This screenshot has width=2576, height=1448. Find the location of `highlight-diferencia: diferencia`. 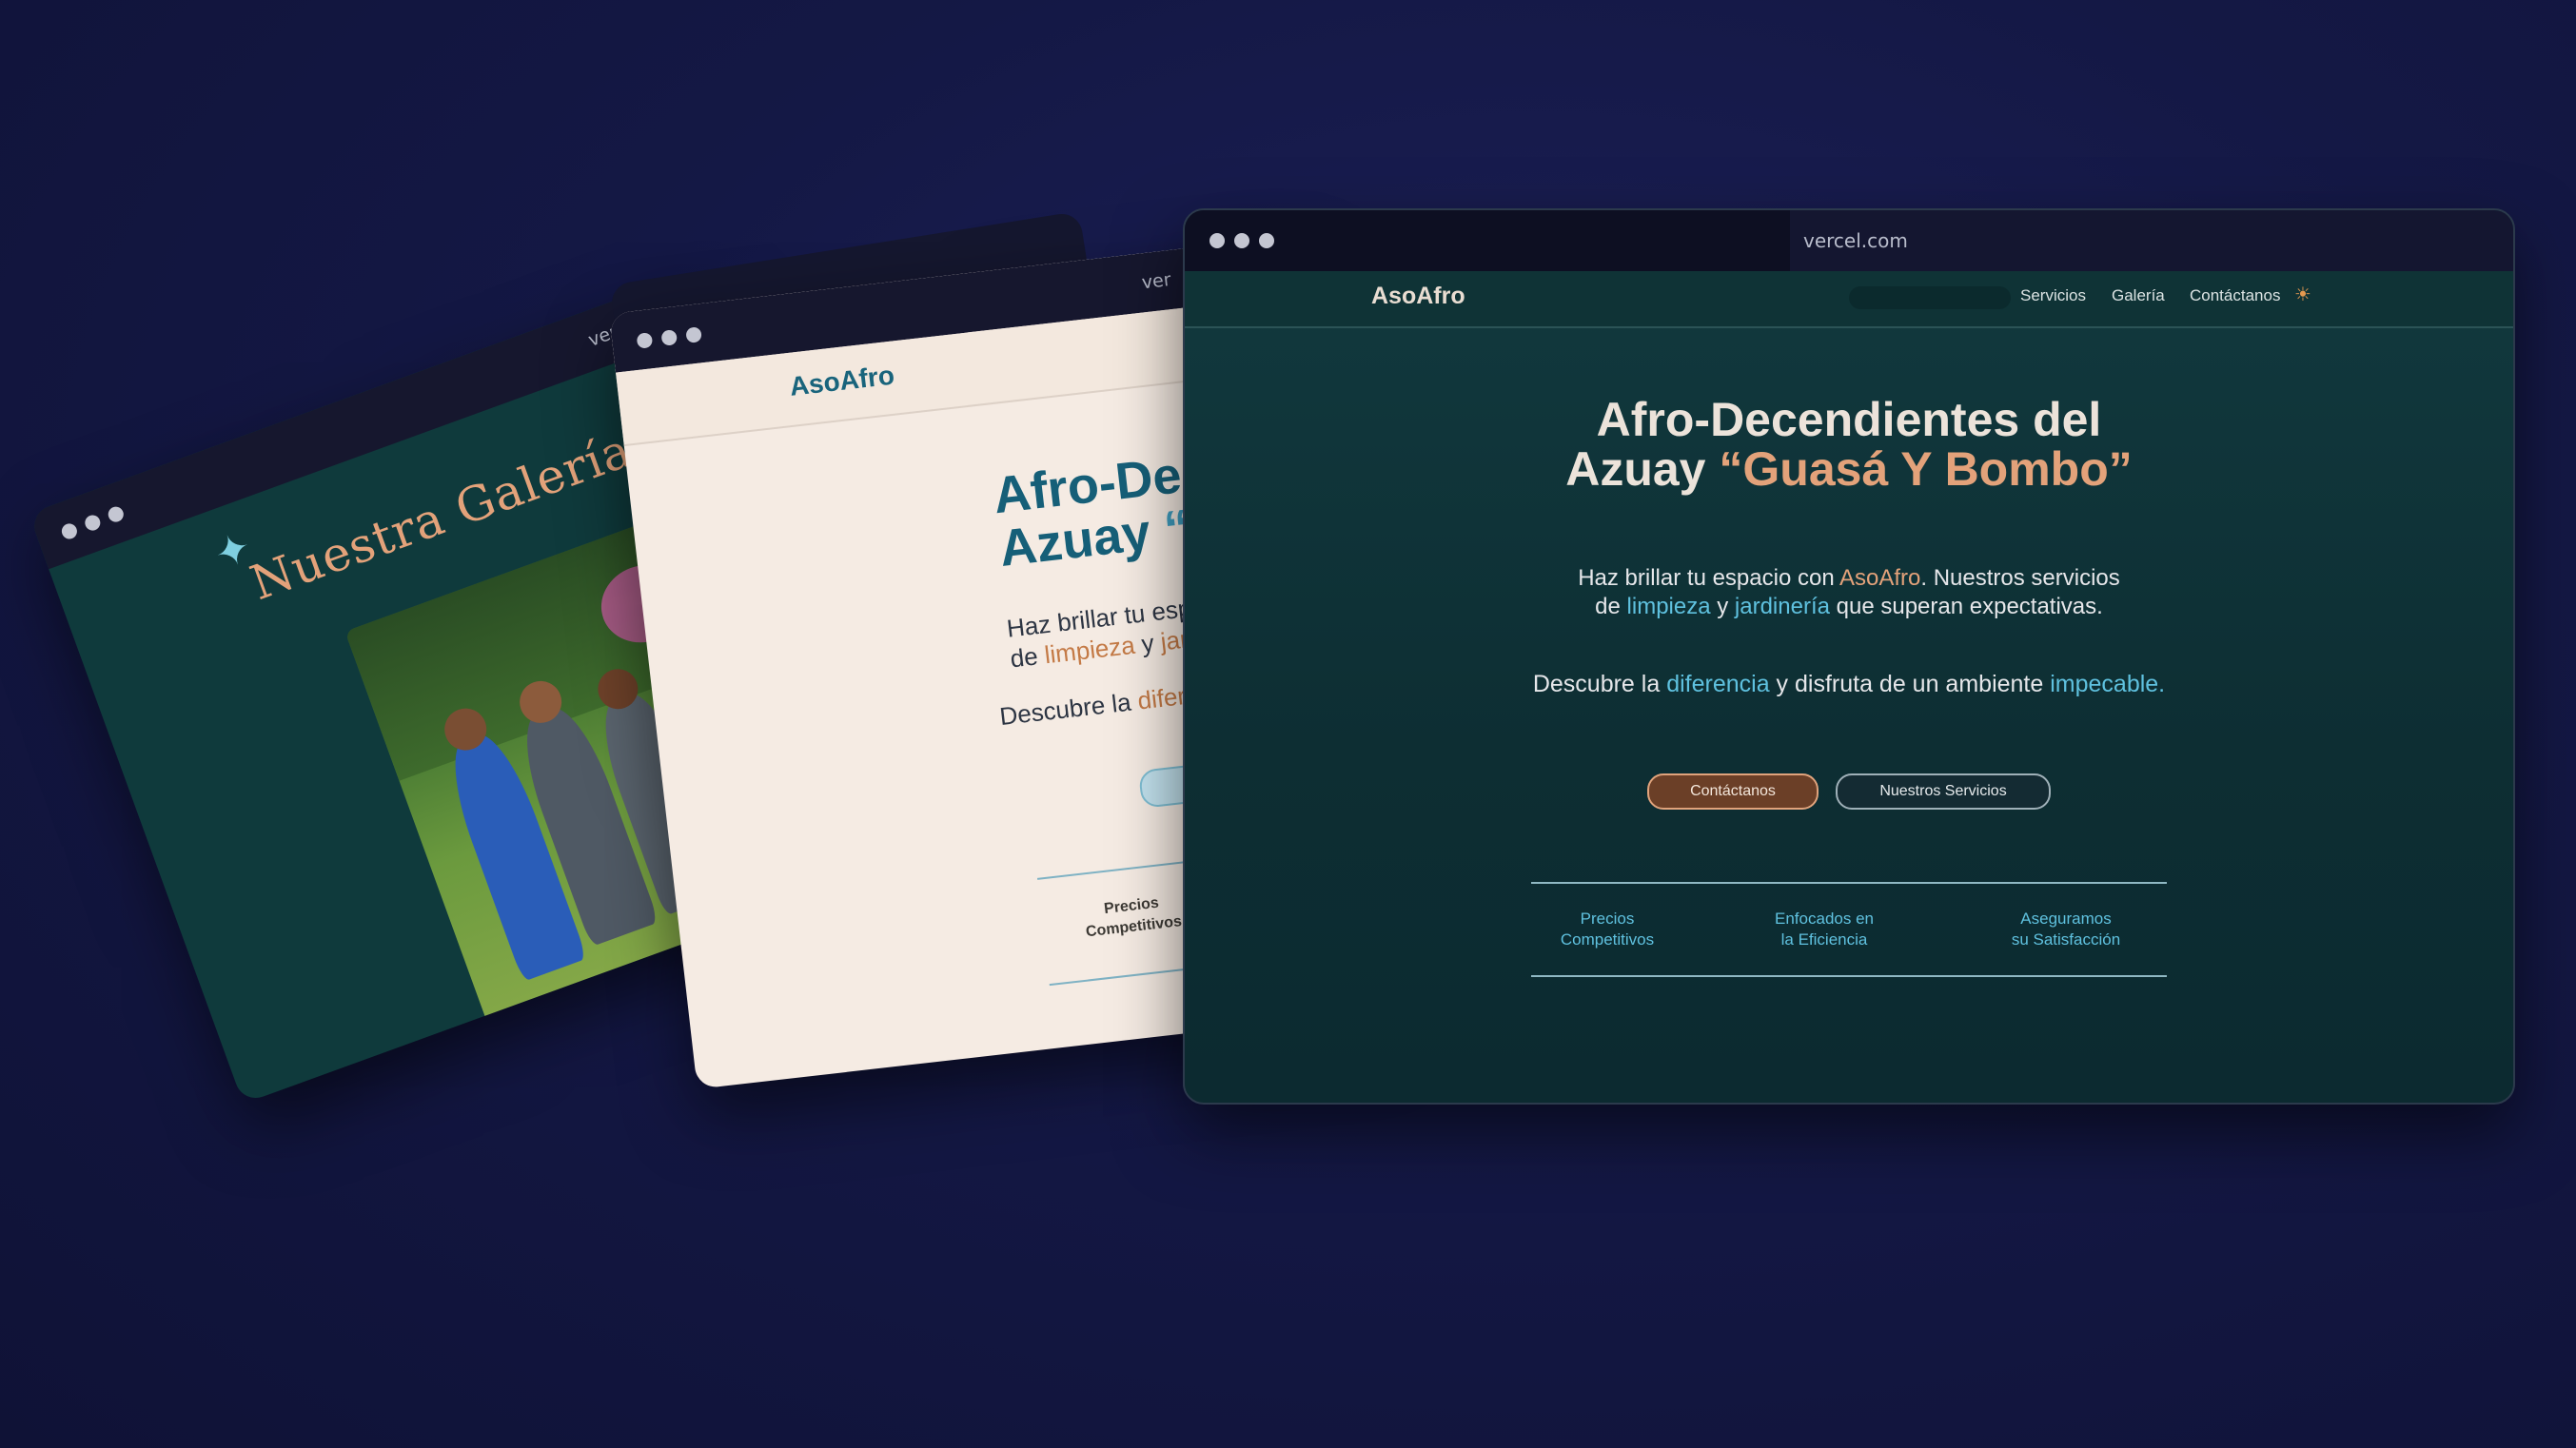

highlight-diferencia: diferencia is located at coordinates (1718, 684).